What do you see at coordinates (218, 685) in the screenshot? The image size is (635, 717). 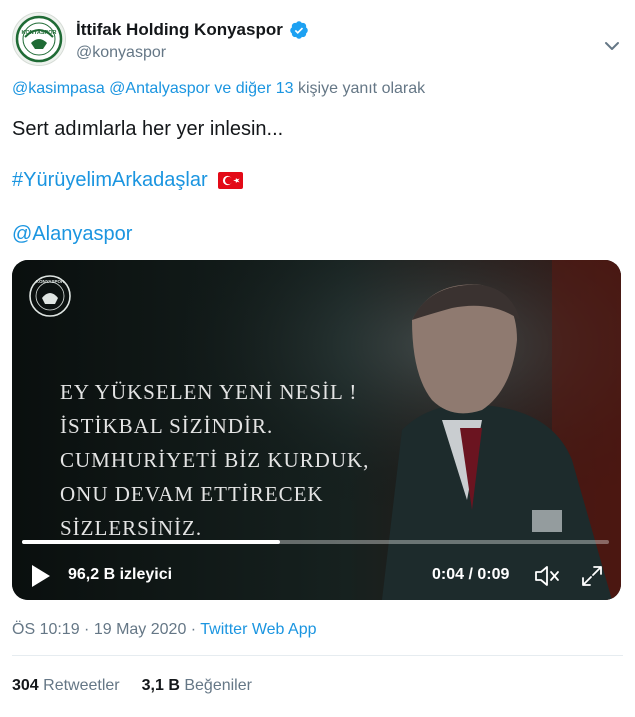 I see `likes-label: Beğeniler` at bounding box center [218, 685].